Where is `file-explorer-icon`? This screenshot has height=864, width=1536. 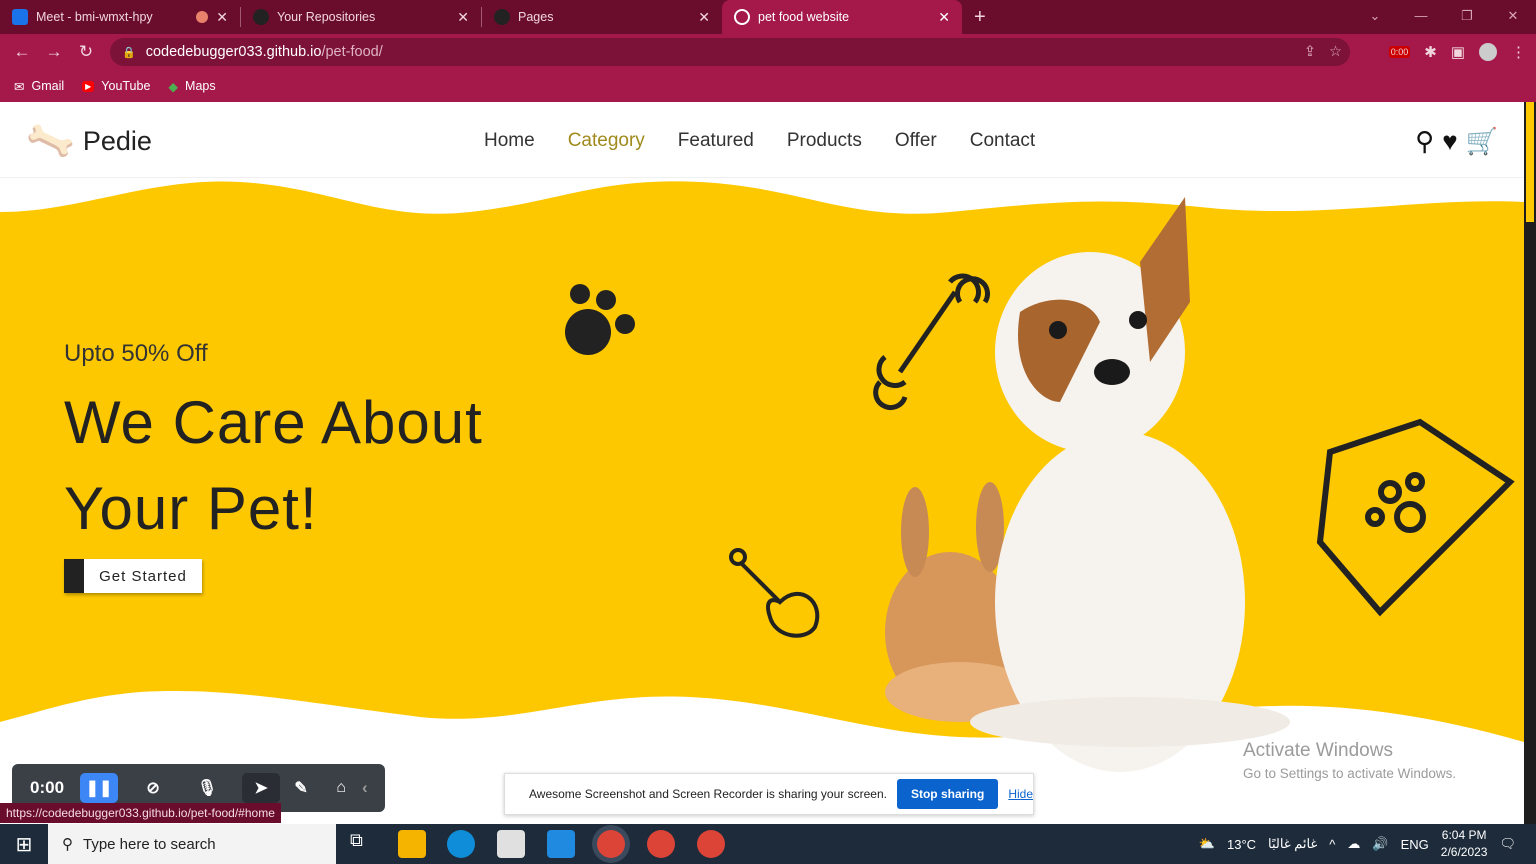 file-explorer-icon is located at coordinates (412, 844).